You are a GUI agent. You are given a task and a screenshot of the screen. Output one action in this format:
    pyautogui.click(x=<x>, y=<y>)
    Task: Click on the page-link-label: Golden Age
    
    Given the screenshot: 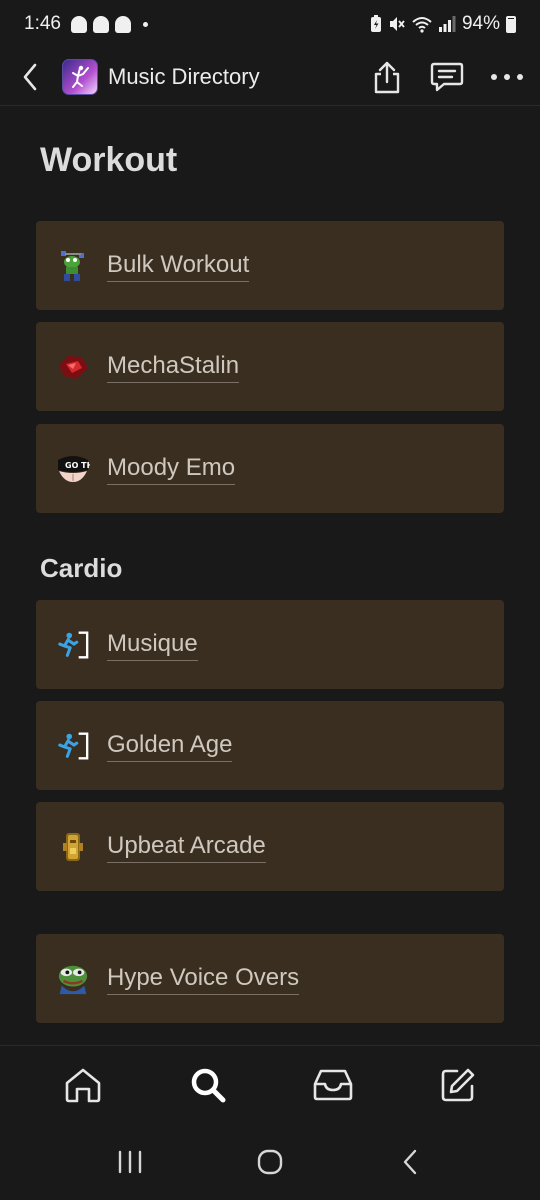 What is the action you would take?
    pyautogui.click(x=170, y=746)
    